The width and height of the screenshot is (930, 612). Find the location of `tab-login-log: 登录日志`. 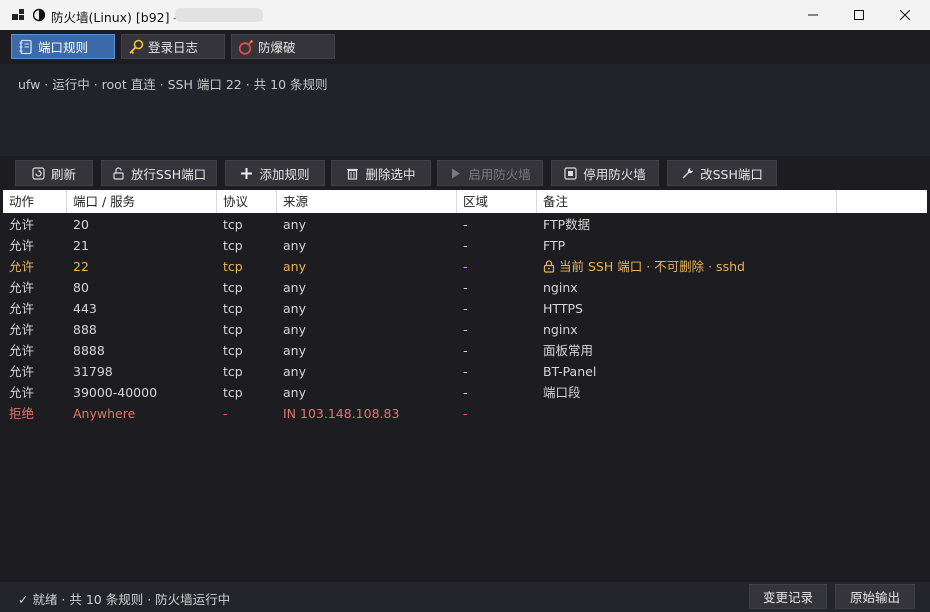

tab-login-log: 登录日志 is located at coordinates (173, 46).